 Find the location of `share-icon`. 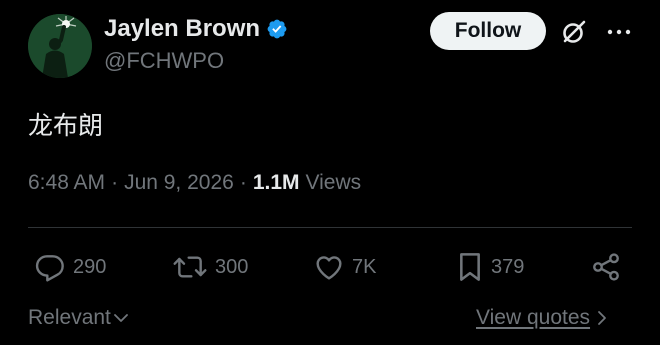

share-icon is located at coordinates (606, 267).